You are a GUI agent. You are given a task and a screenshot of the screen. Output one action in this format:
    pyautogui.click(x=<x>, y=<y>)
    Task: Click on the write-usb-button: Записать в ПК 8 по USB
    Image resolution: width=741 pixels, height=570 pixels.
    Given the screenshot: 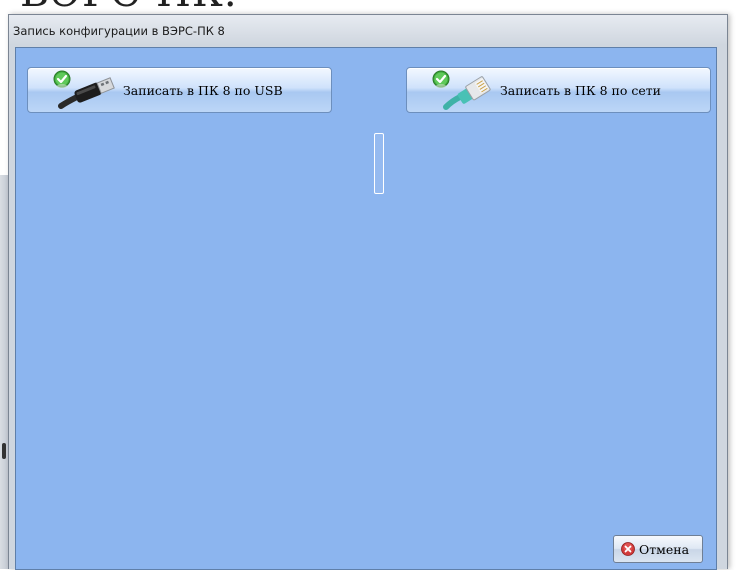 What is the action you would take?
    pyautogui.click(x=179, y=90)
    